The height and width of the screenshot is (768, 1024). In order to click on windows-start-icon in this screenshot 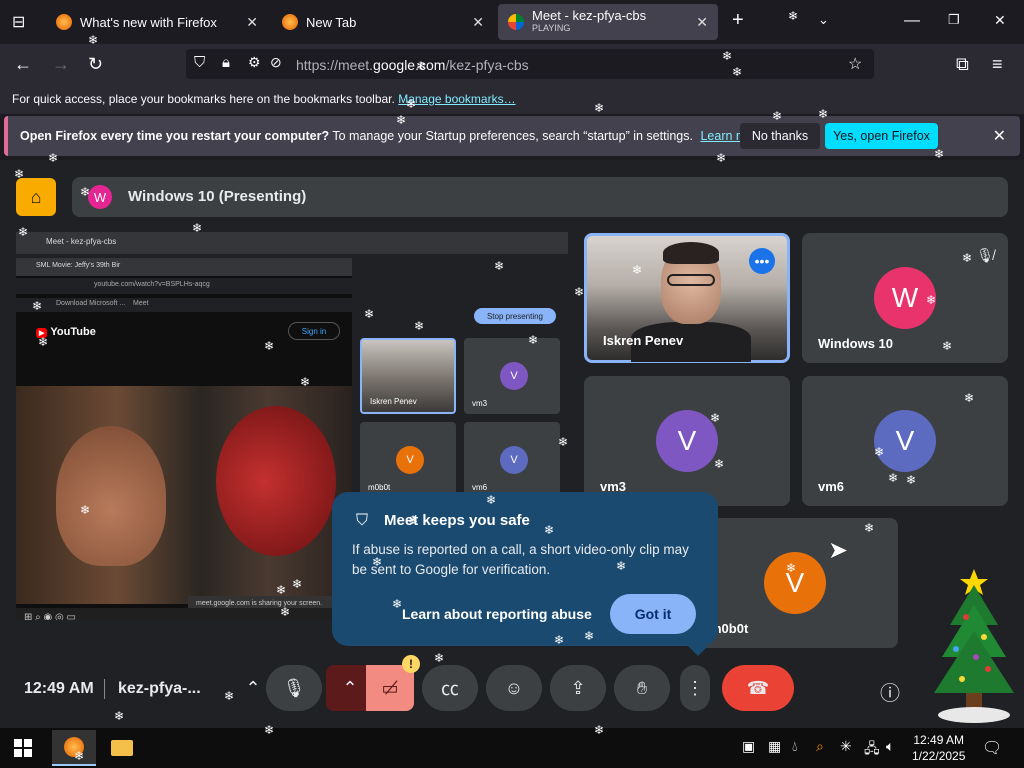, I will do `click(23, 748)`.